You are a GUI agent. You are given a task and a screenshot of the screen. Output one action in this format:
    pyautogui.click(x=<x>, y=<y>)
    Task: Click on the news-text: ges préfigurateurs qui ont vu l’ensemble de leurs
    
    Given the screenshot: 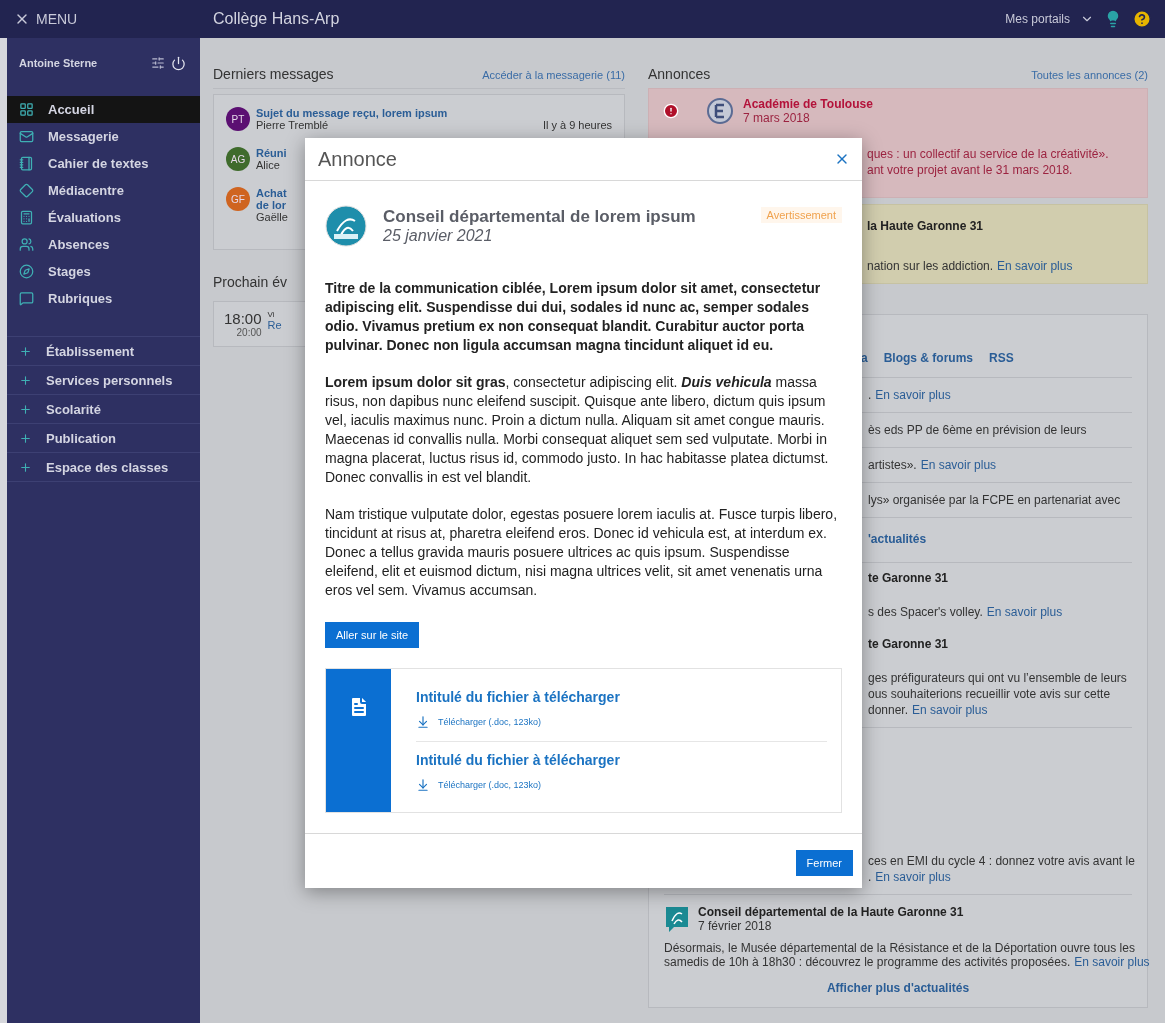 What is the action you would take?
    pyautogui.click(x=997, y=678)
    